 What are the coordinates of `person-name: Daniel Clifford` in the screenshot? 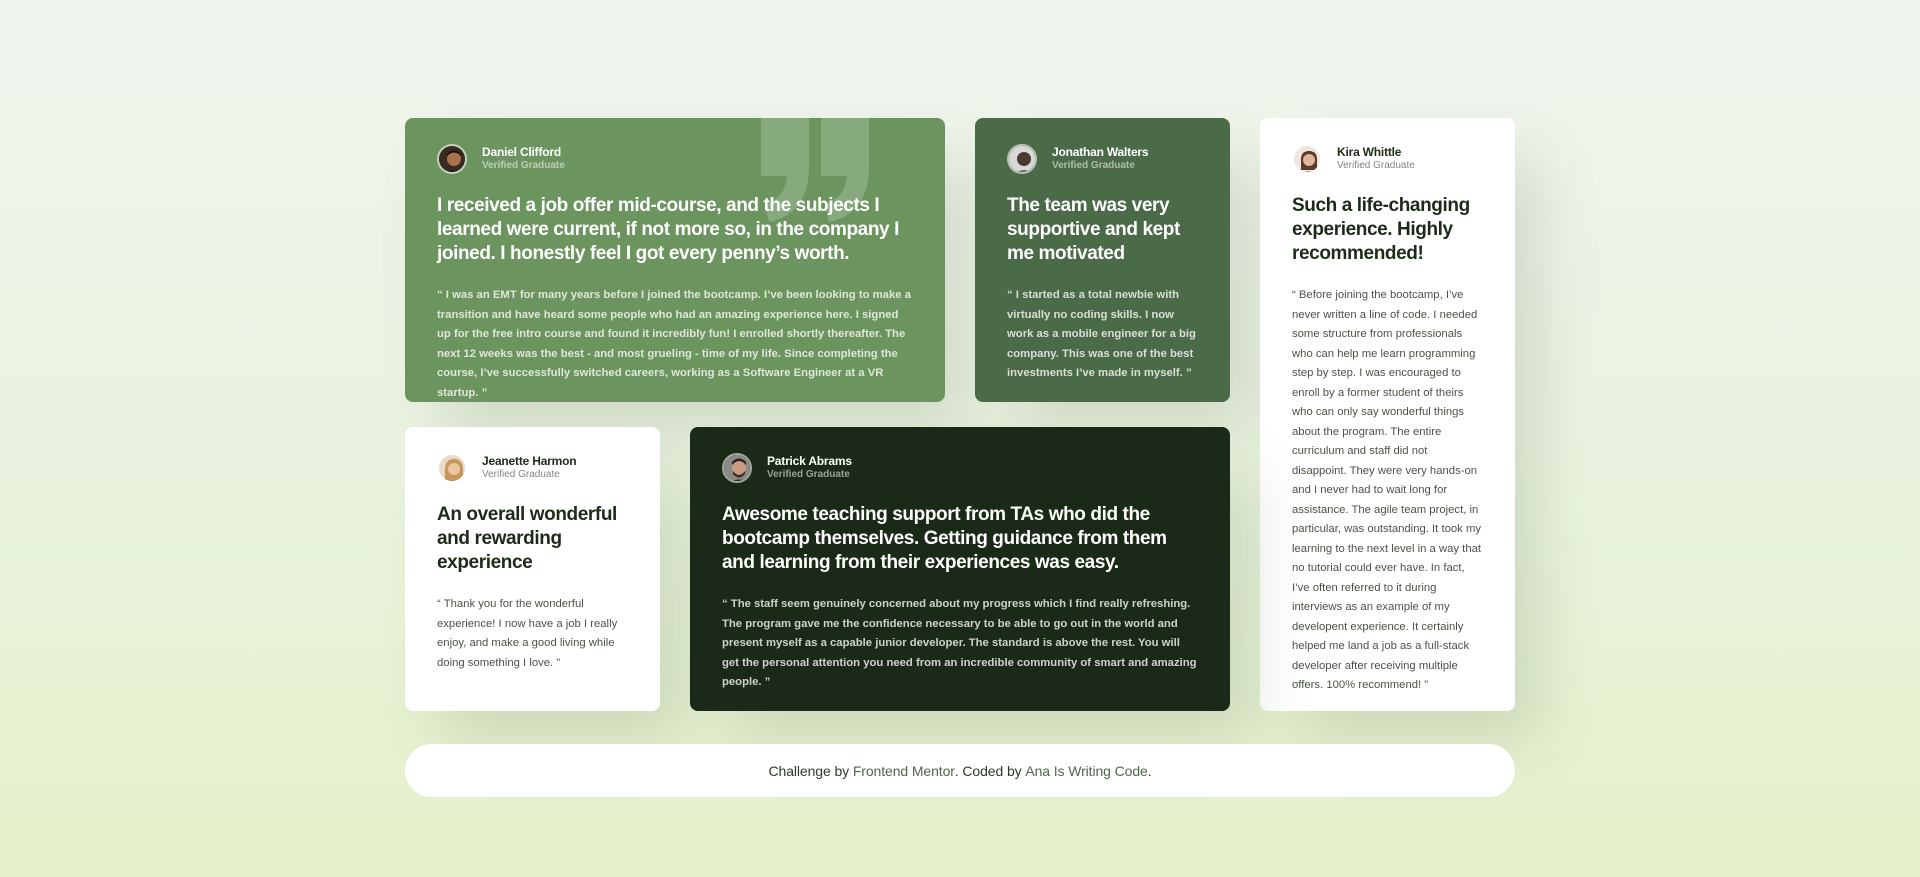 It's located at (522, 152).